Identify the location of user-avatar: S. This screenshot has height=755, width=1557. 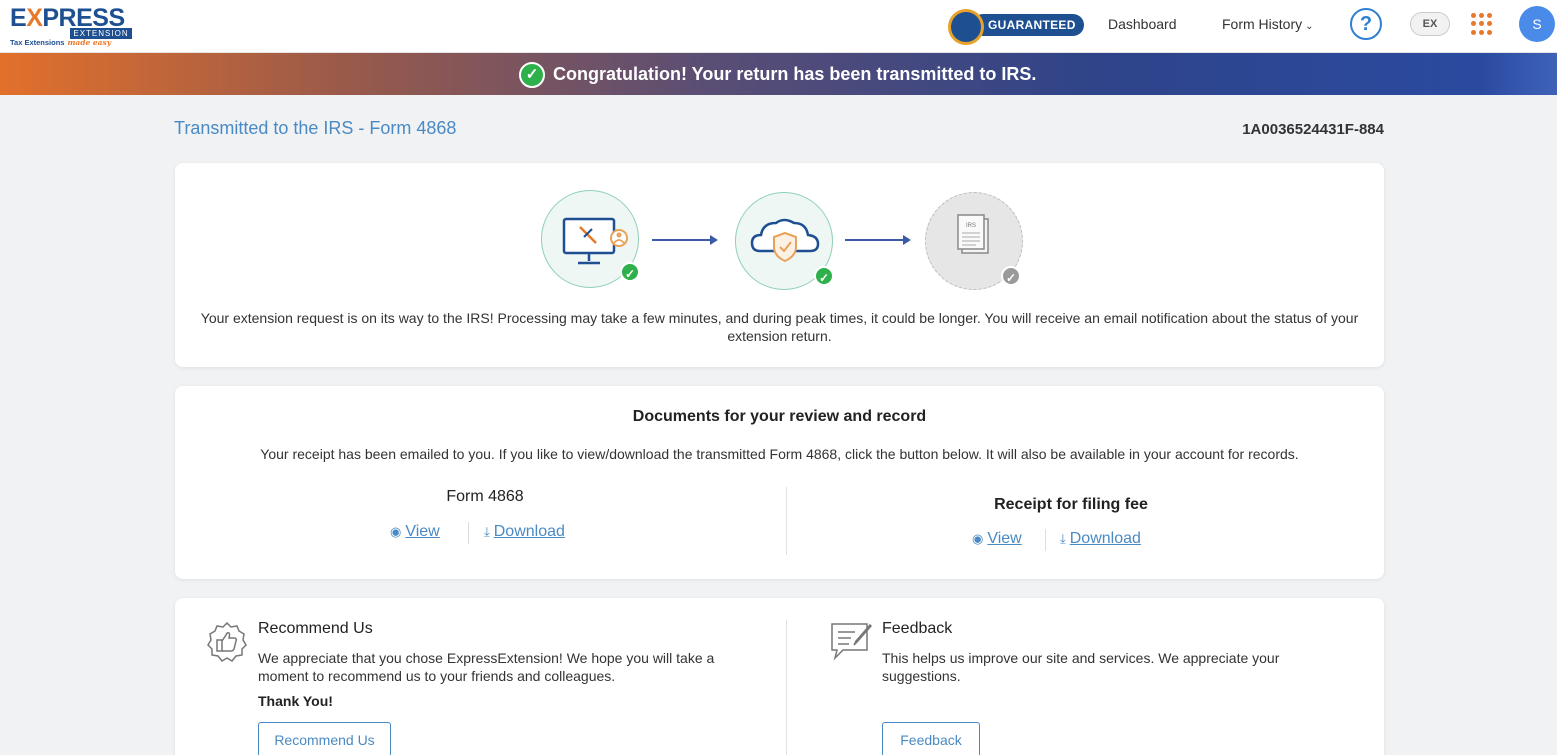
(1537, 24).